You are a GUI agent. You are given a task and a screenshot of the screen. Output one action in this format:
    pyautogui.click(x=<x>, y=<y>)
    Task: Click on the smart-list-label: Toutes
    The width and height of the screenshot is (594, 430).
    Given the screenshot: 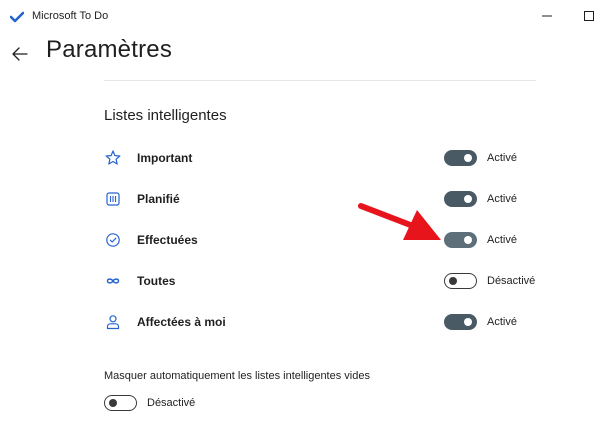 What is the action you would take?
    pyautogui.click(x=156, y=281)
    